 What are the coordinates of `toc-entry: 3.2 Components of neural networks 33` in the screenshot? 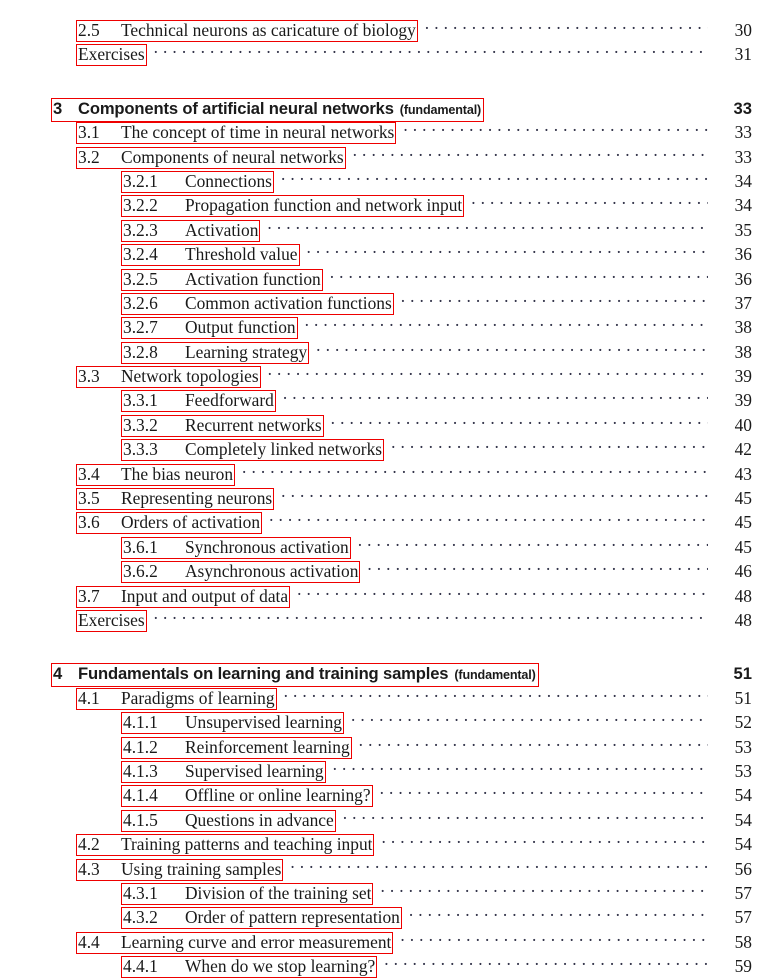 It's located at (385, 156).